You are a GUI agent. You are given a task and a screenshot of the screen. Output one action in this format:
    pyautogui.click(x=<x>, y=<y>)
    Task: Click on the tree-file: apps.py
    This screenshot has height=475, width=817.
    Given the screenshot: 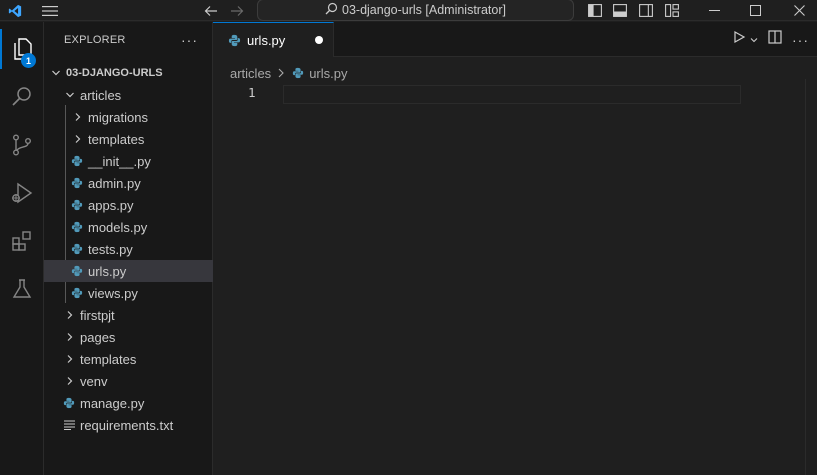 What is the action you would take?
    pyautogui.click(x=128, y=205)
    